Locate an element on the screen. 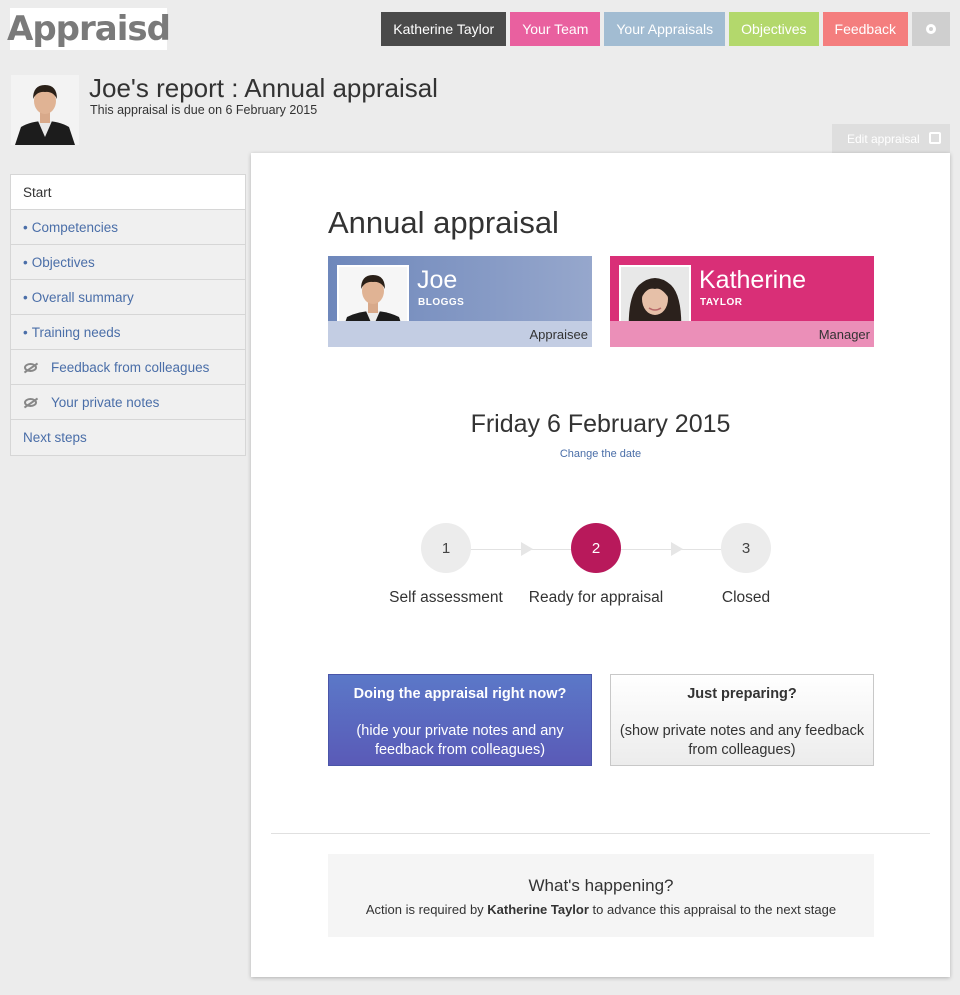 The image size is (960, 995). manager-first-name: Katherine is located at coordinates (753, 280).